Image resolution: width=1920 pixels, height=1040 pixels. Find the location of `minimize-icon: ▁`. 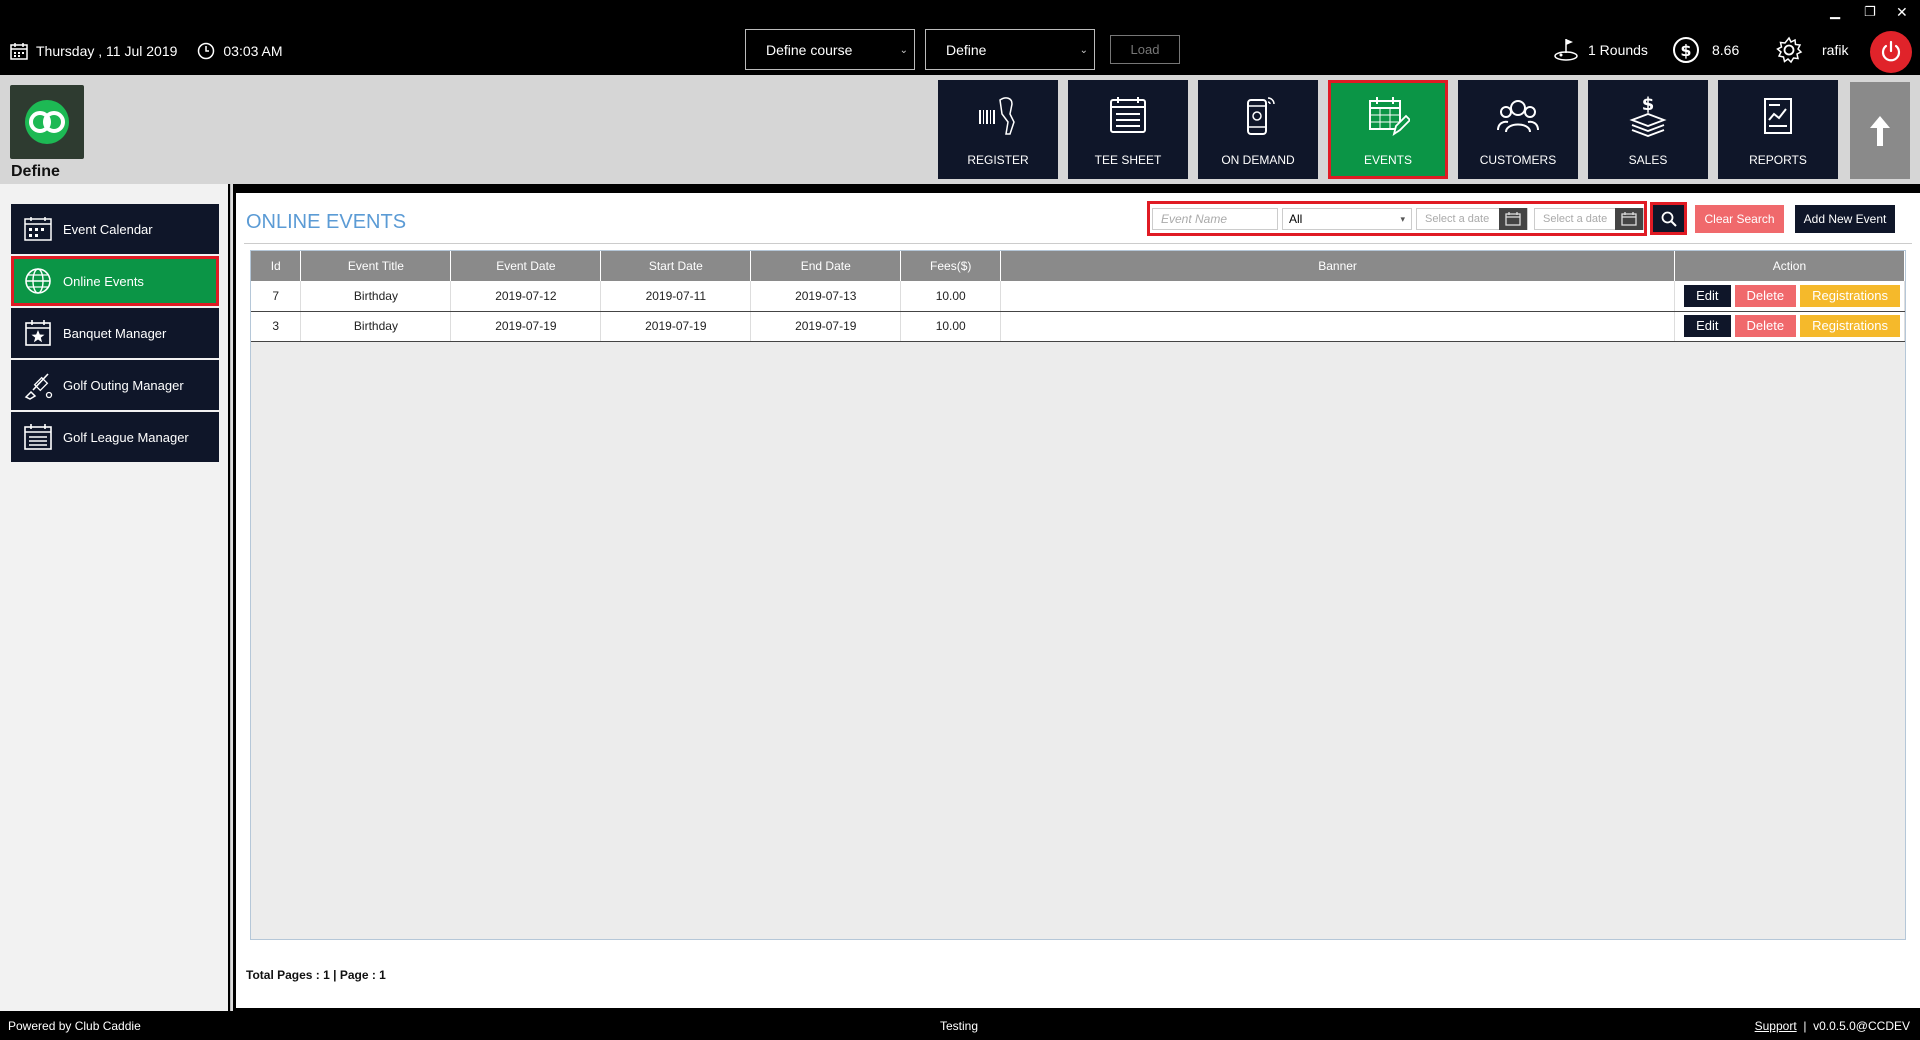

minimize-icon: ▁ is located at coordinates (1835, 12).